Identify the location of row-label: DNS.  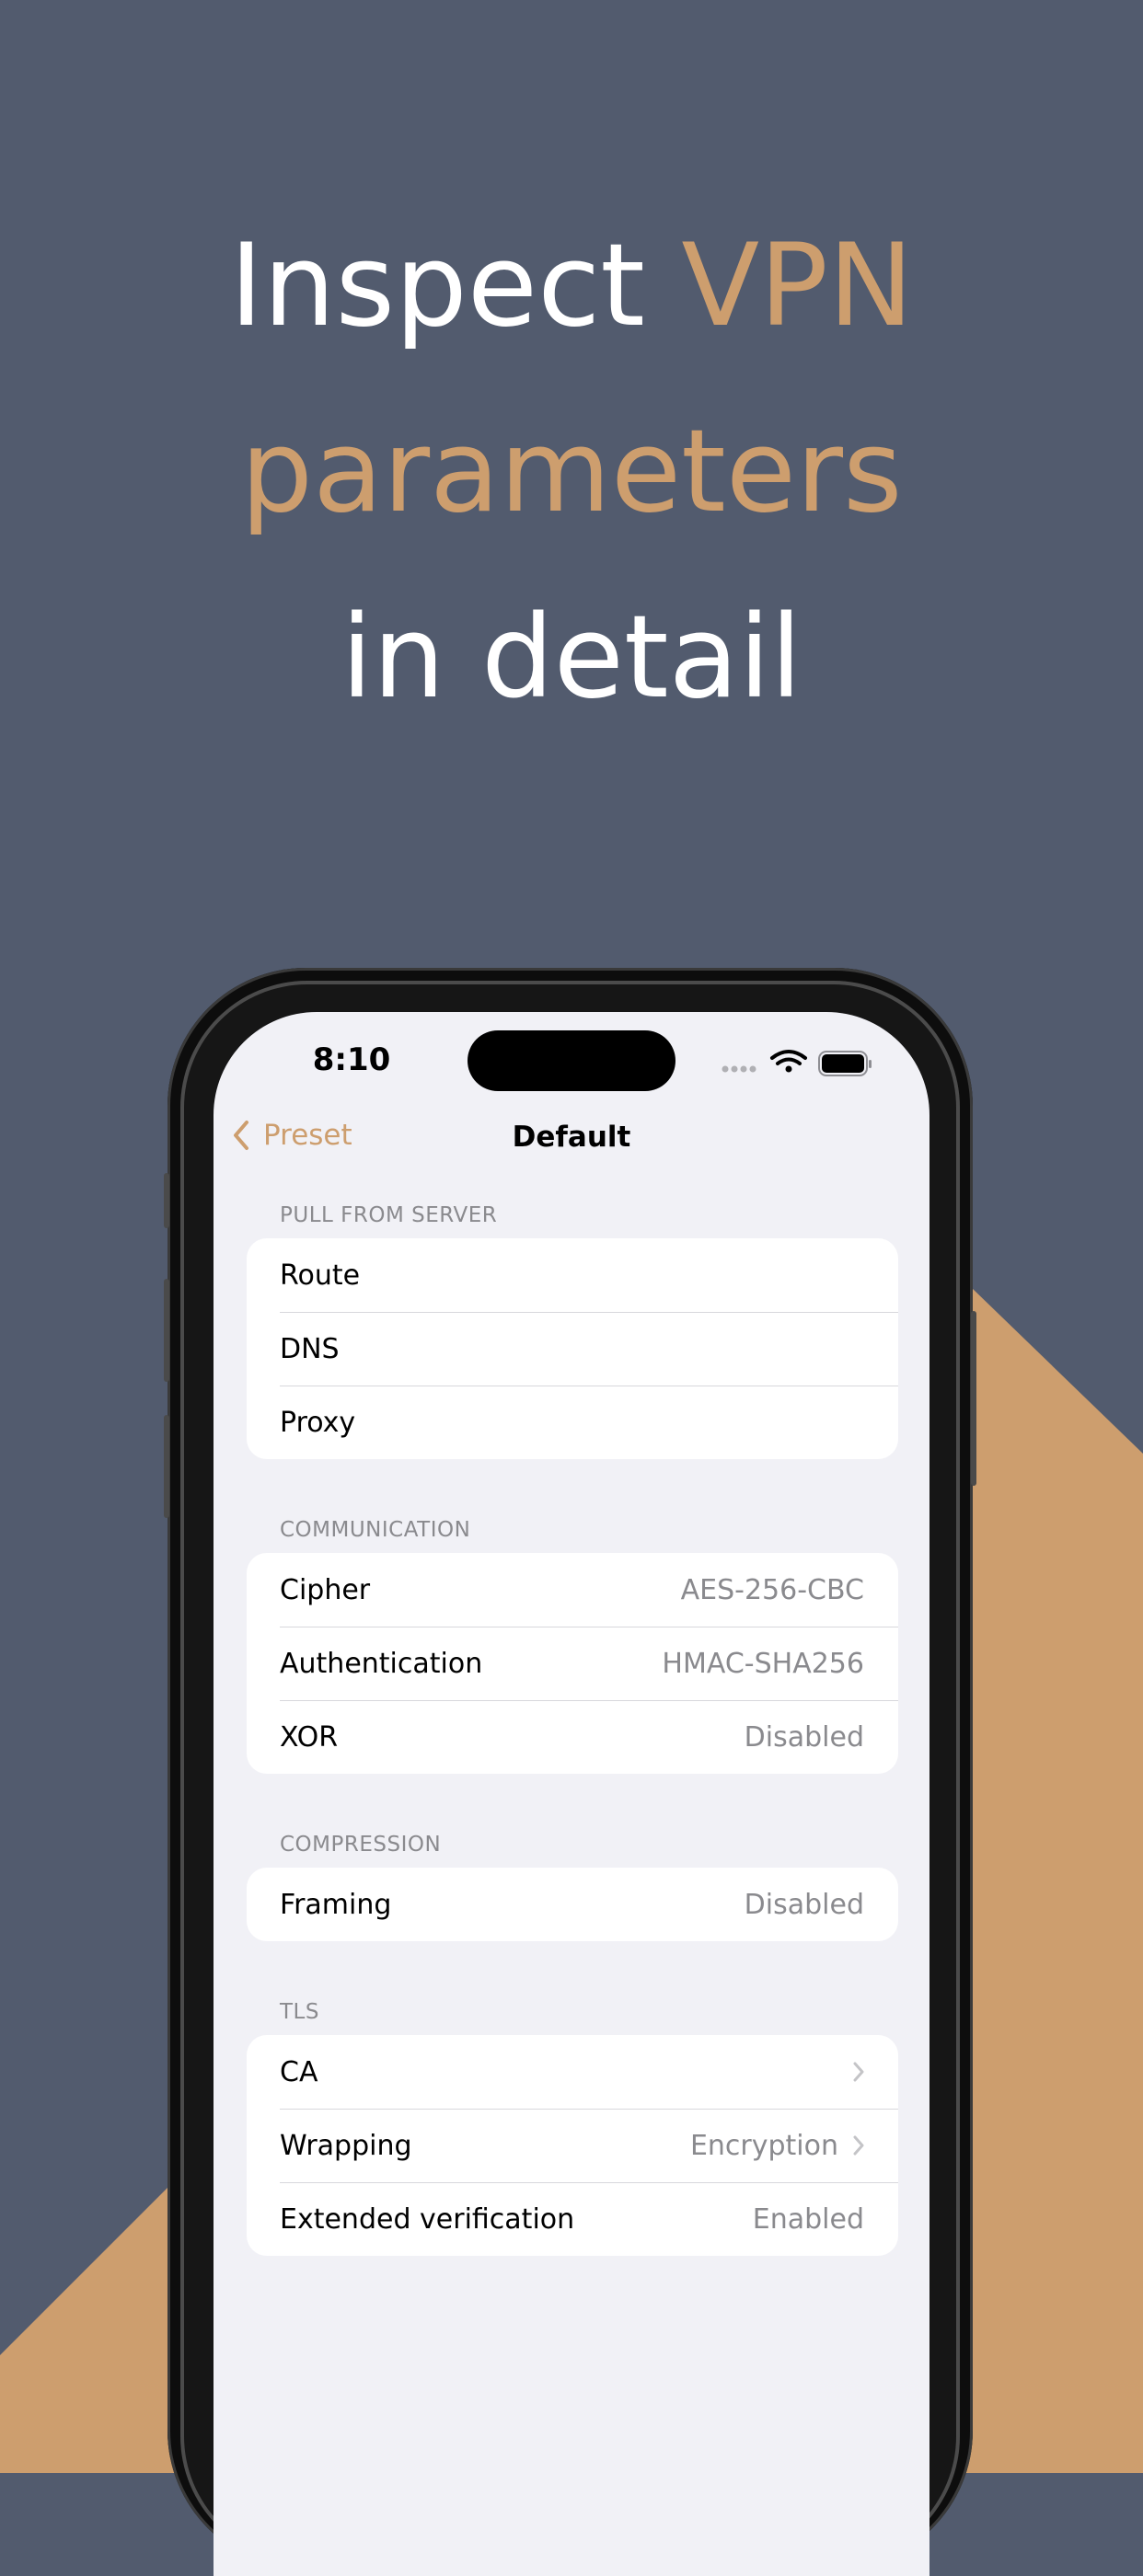
(310, 1348).